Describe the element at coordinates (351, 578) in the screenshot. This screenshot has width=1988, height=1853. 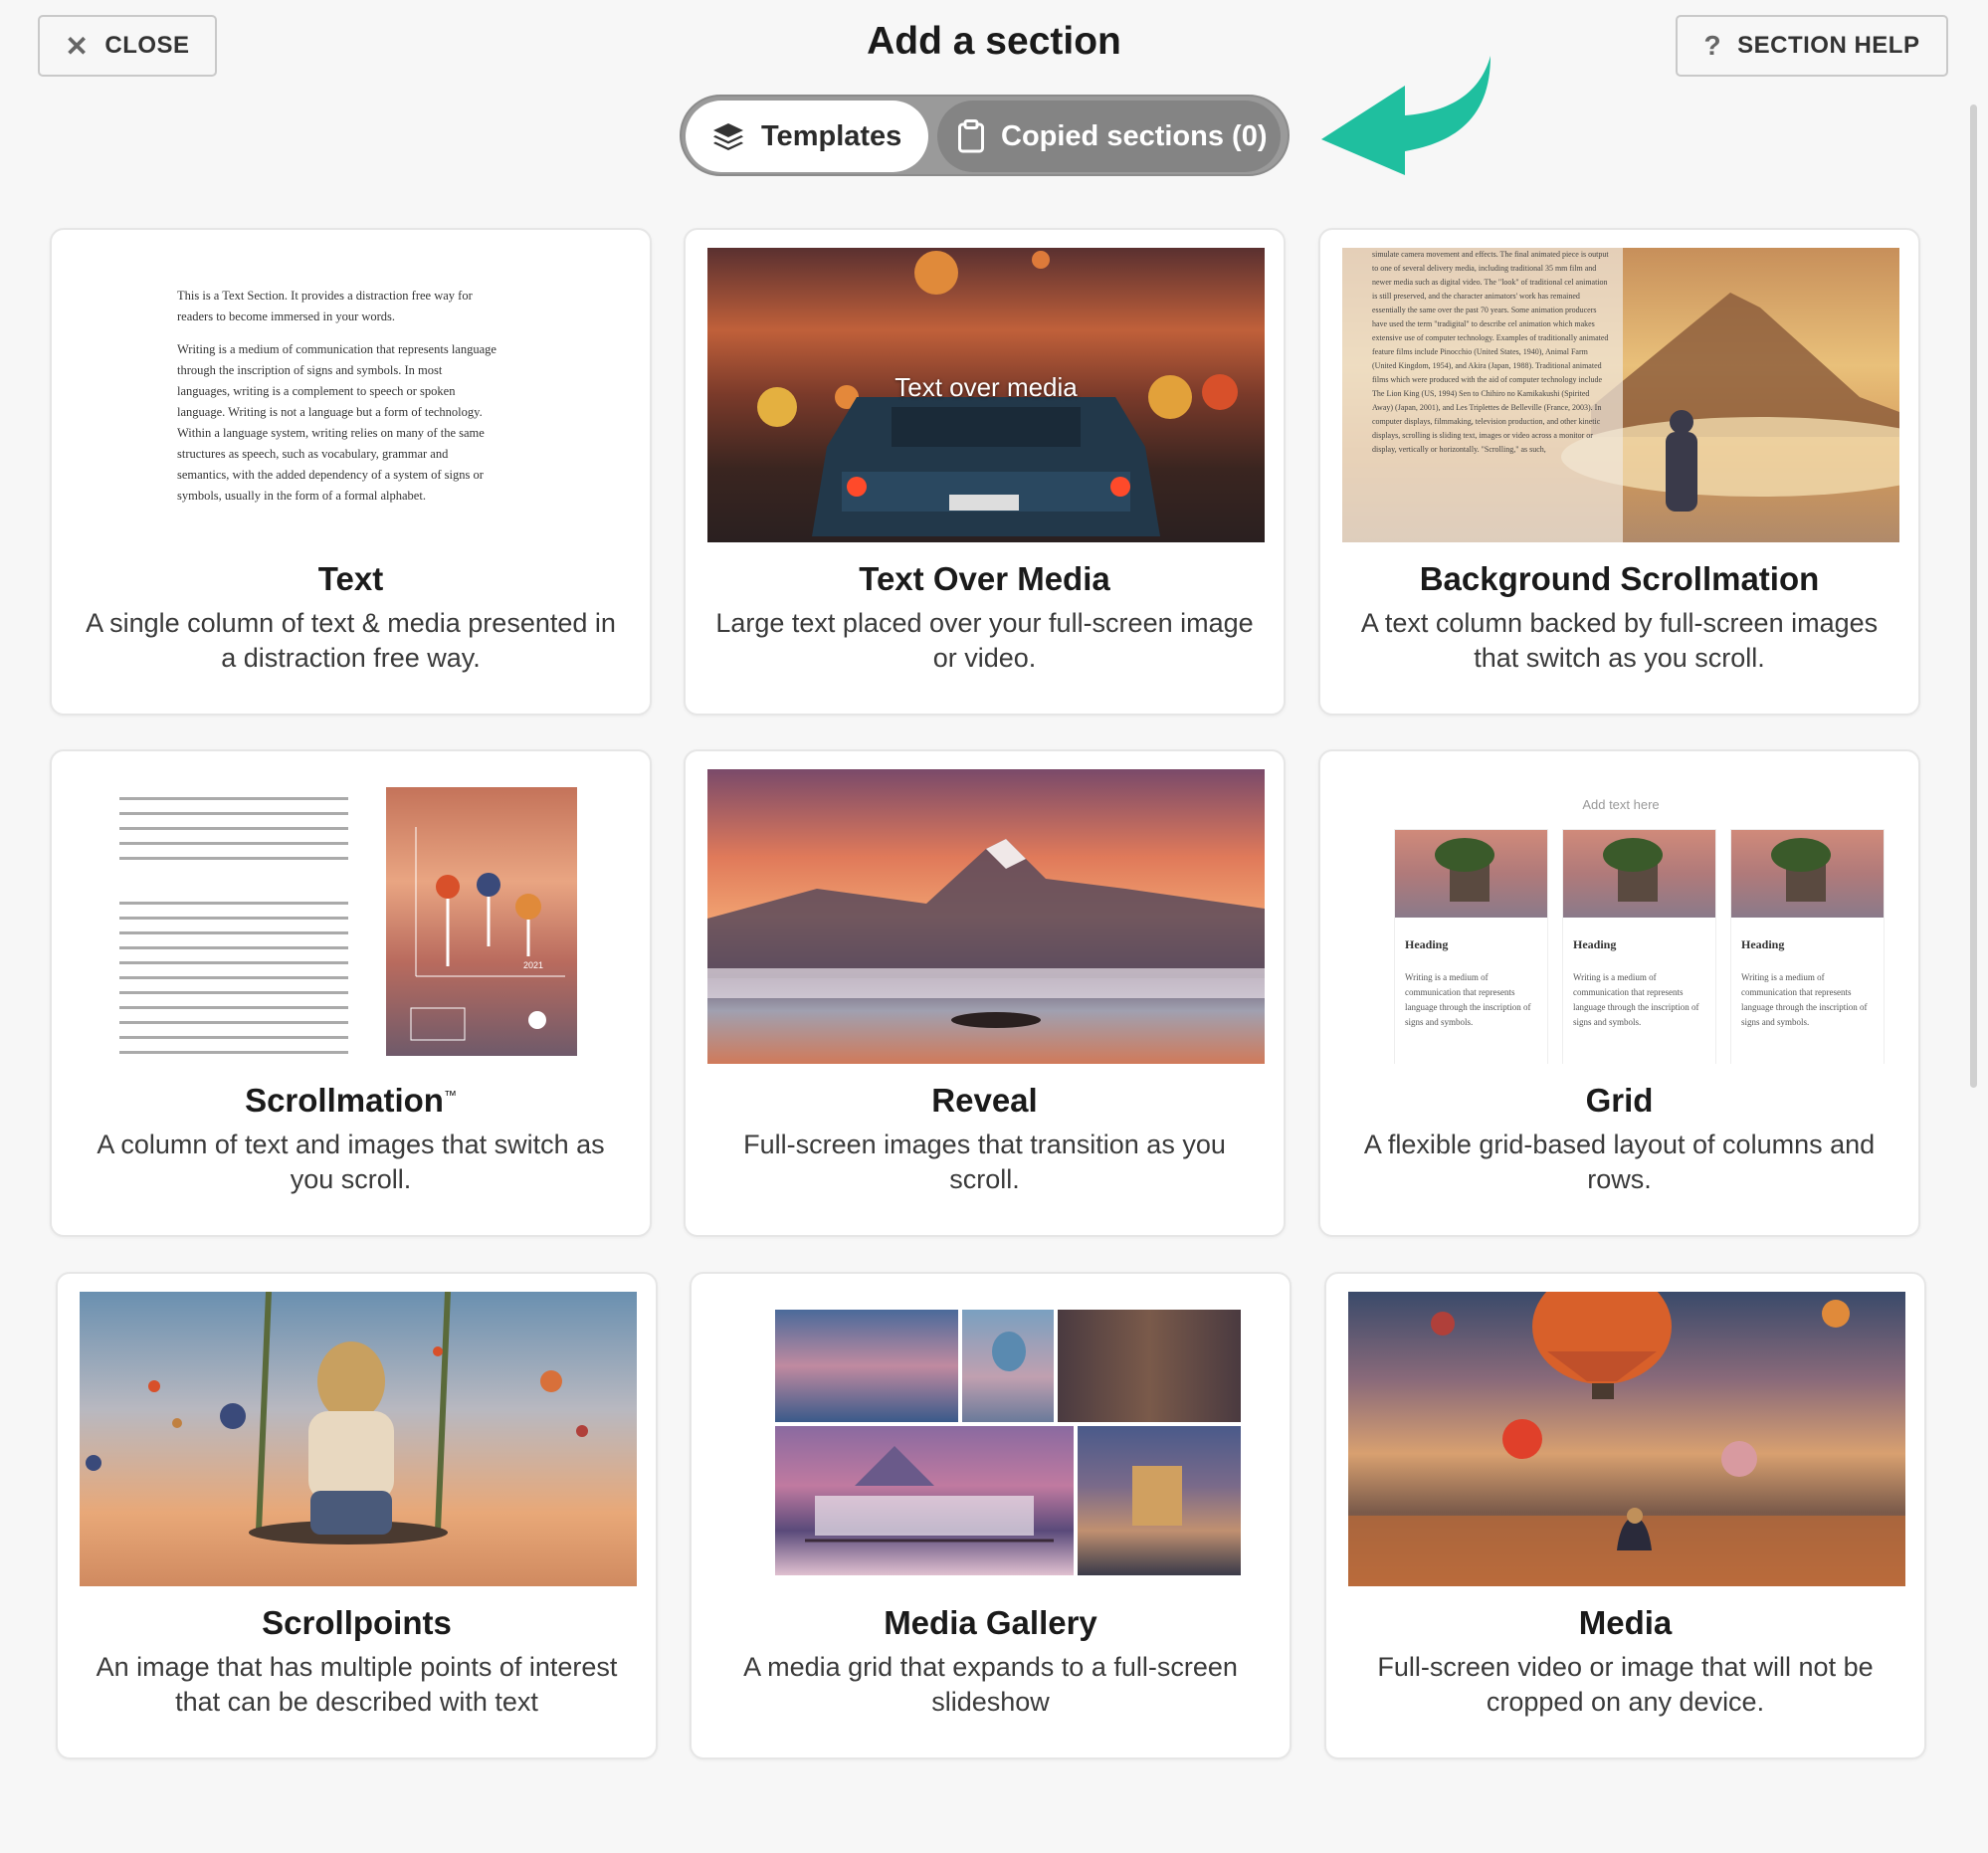
I see `card-title: Text` at that location.